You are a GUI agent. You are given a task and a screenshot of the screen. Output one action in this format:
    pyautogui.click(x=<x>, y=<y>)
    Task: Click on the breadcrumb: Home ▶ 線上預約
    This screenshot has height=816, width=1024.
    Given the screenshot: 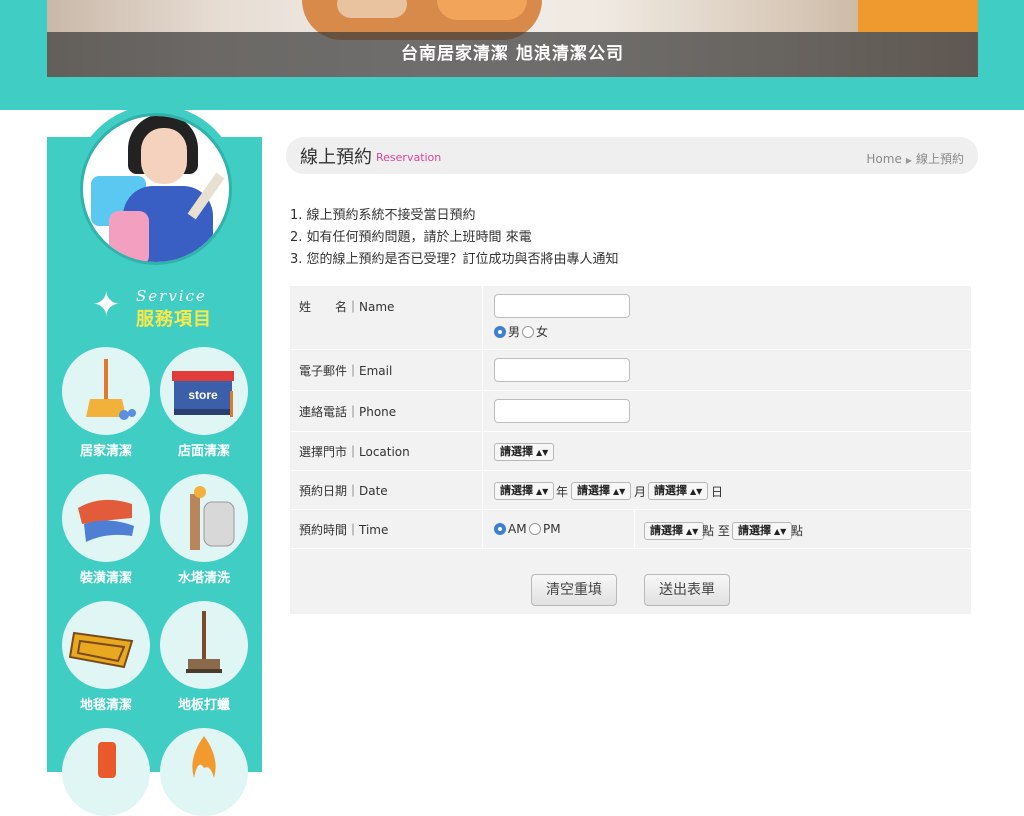 What is the action you would take?
    pyautogui.click(x=915, y=158)
    